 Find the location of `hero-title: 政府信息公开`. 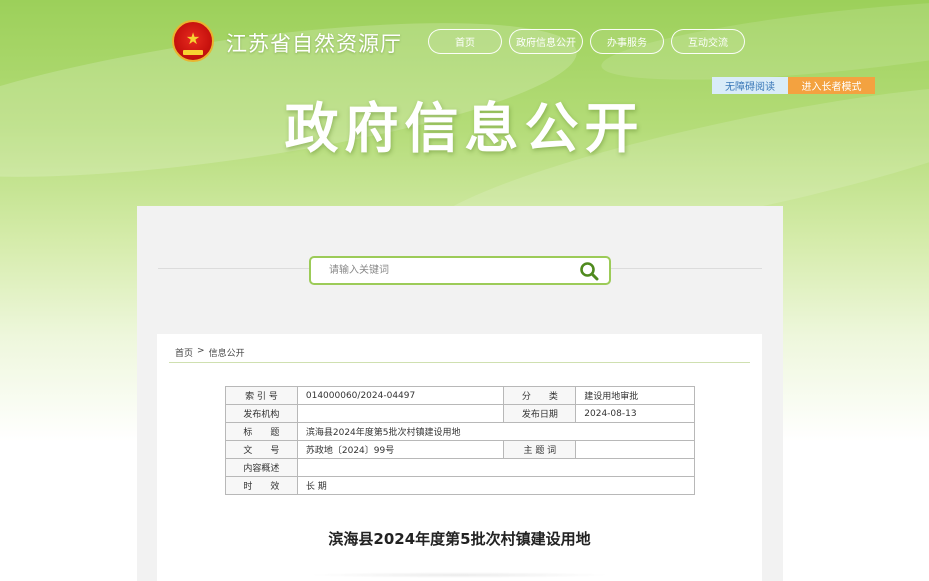

hero-title: 政府信息公开 is located at coordinates (464, 128).